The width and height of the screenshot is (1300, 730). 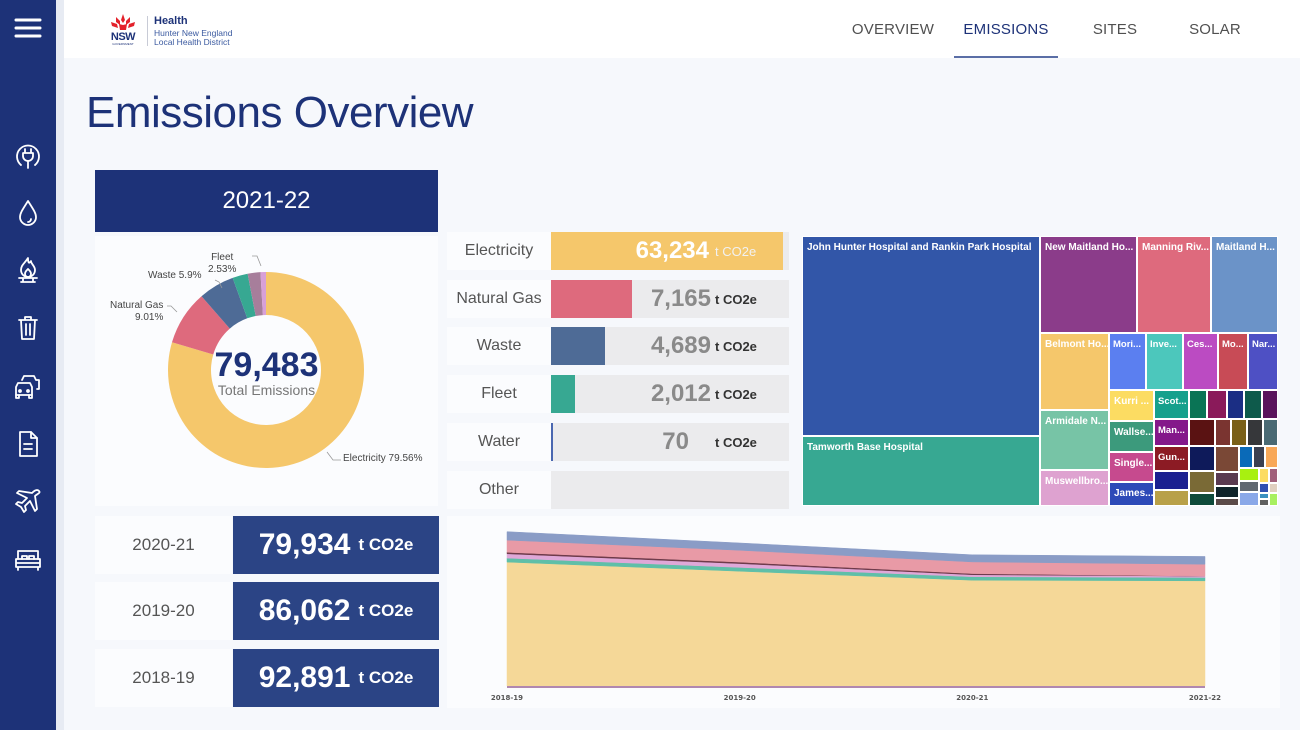 What do you see at coordinates (619, 394) in the screenshot?
I see `bar-row-fleet: Fleet 2,012 t CO2e` at bounding box center [619, 394].